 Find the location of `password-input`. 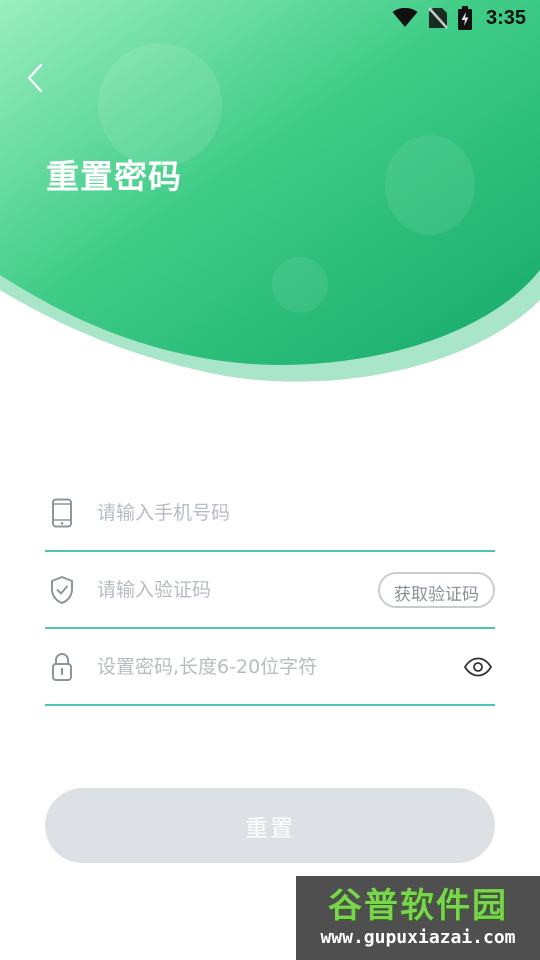

password-input is located at coordinates (278, 666).